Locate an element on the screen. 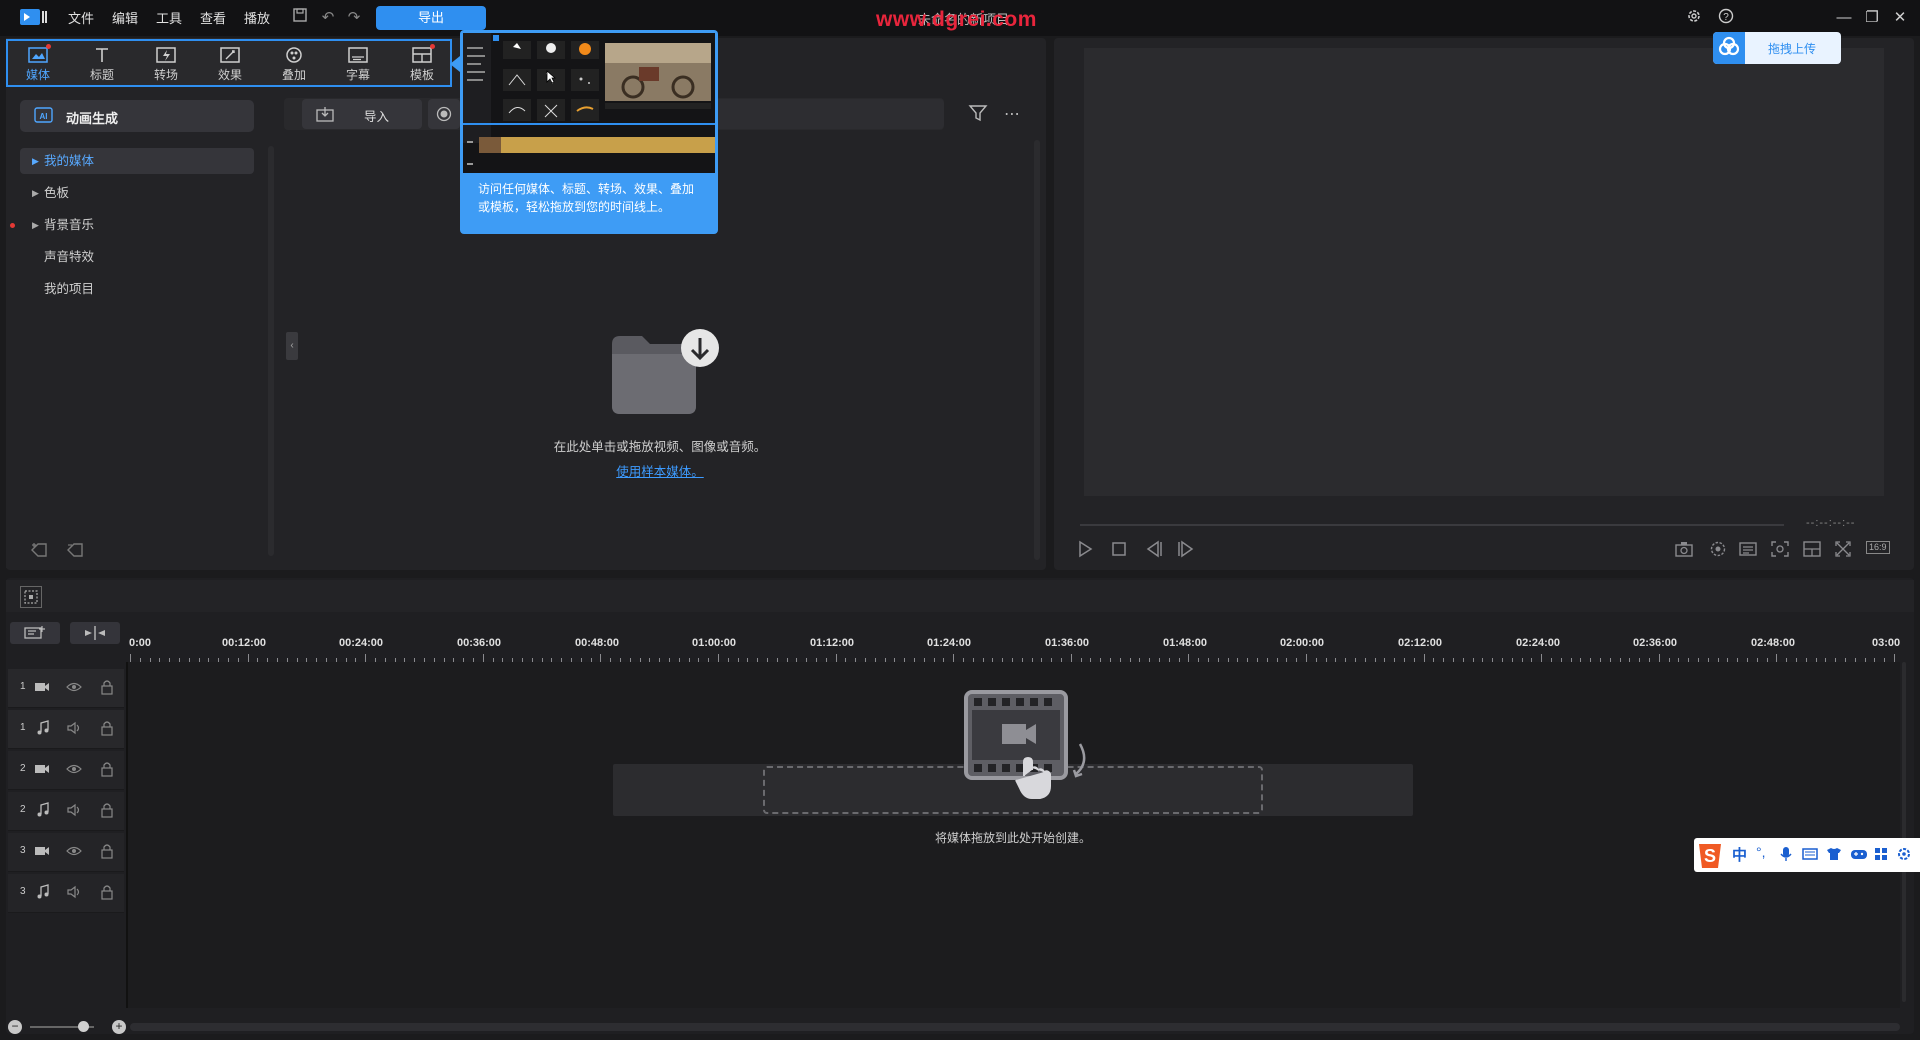  redo-icon: ↷ is located at coordinates (354, 18).